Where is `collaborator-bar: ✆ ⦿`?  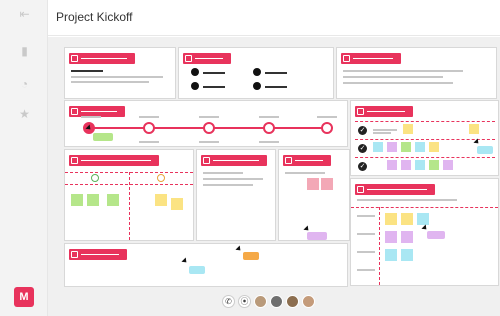 collaborator-bar: ✆ ⦿ is located at coordinates (275, 302).